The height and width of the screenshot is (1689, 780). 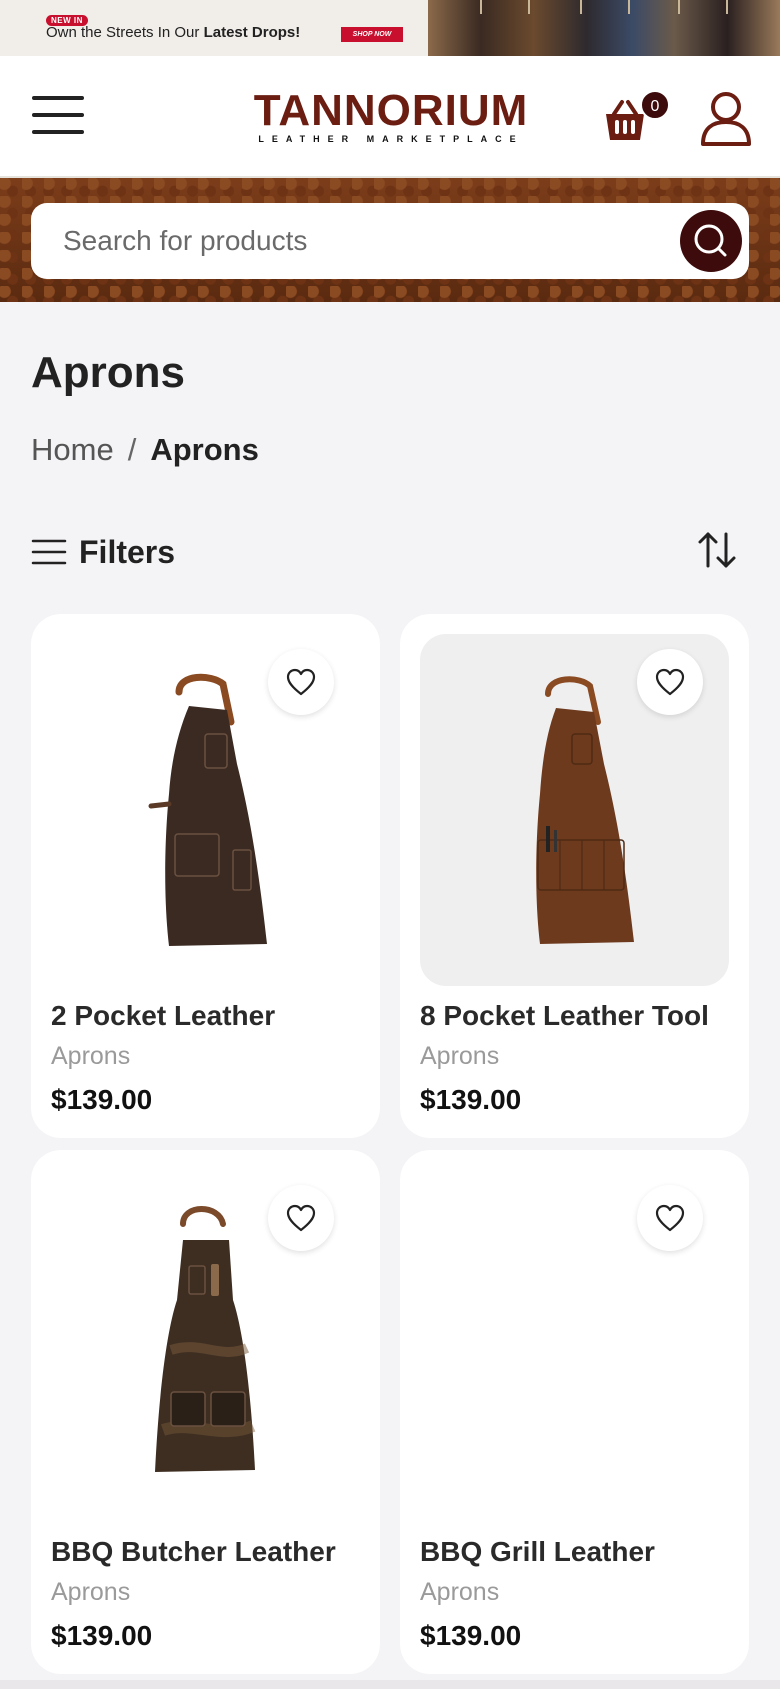 I want to click on logo-tagline: LEATHER MARKETPLACE, so click(x=391, y=139).